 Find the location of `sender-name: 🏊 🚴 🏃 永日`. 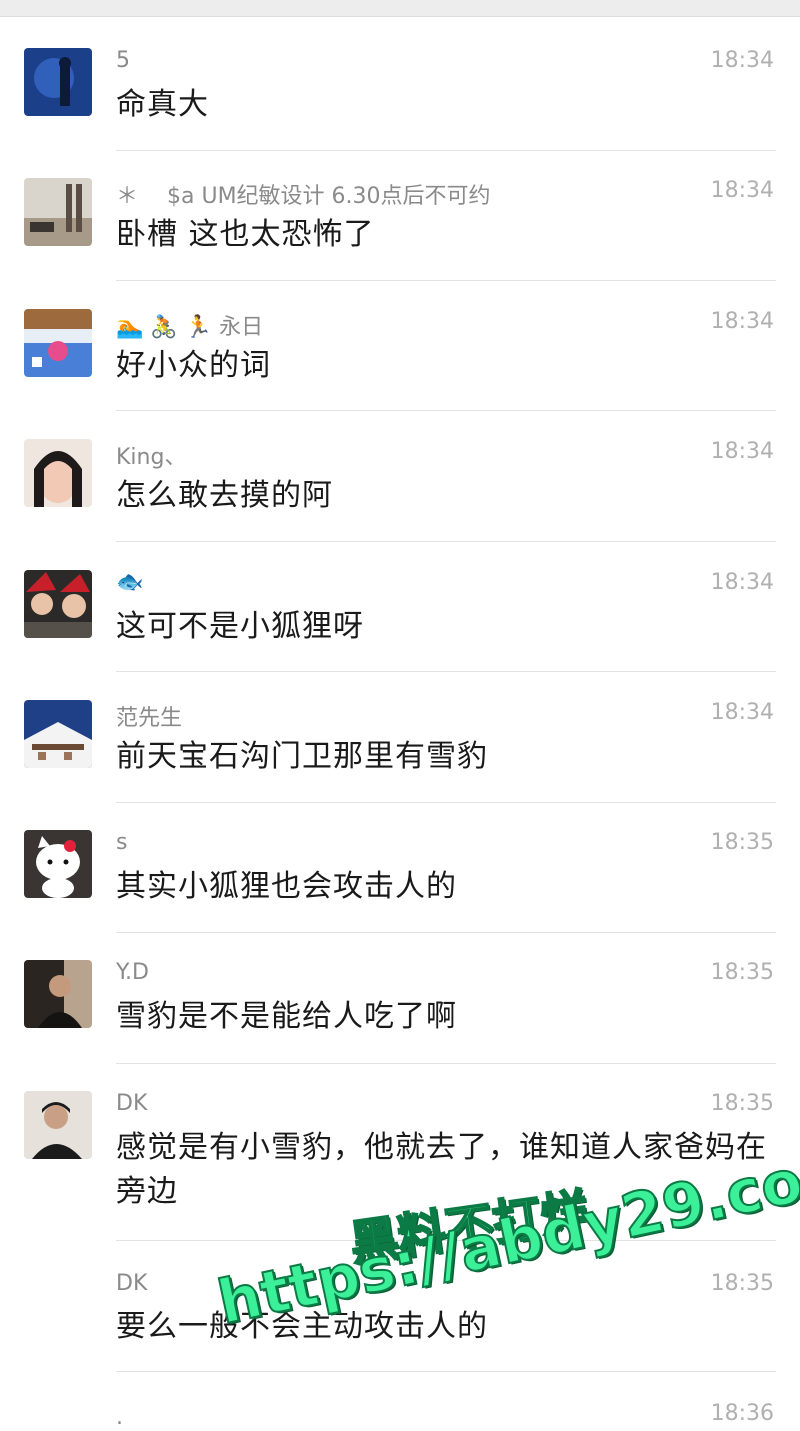

sender-name: 🏊 🚴 🏃 永日 is located at coordinates (190, 327).